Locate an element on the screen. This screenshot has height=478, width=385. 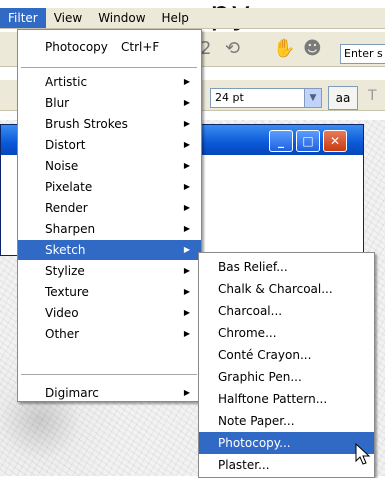
menu-item-stylize: Stylize ▶ is located at coordinates (109, 271).